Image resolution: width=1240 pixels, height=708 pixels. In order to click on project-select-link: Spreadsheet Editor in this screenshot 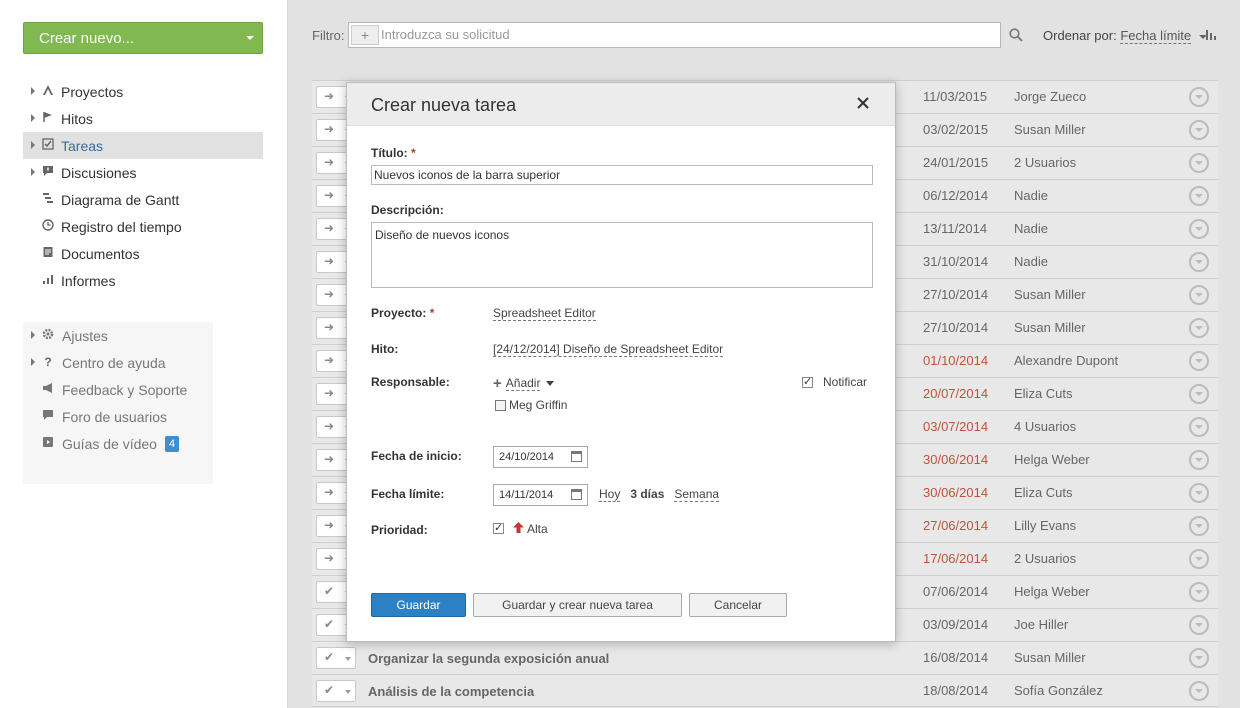, I will do `click(544, 313)`.